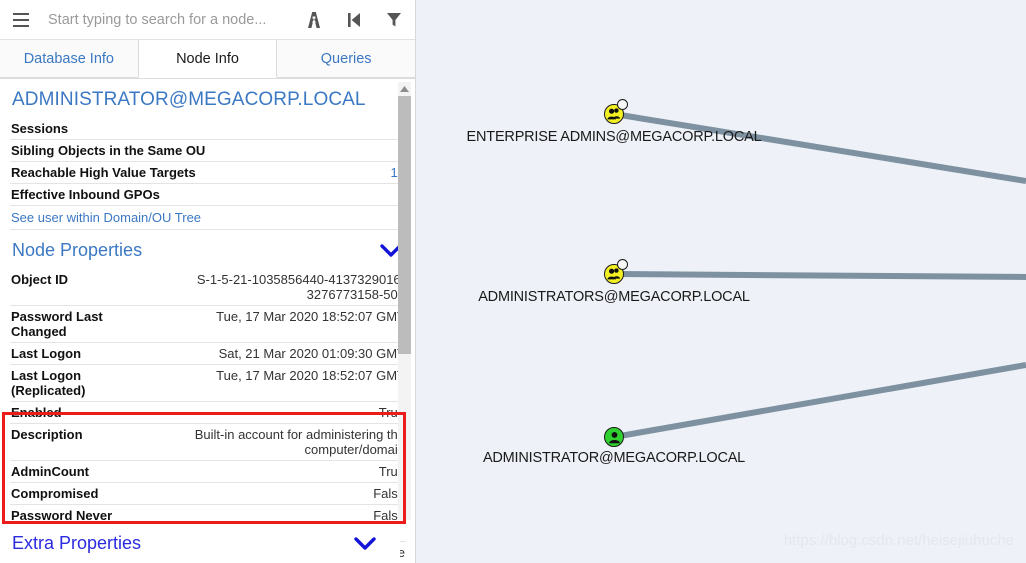 The image size is (1026, 563). What do you see at coordinates (404, 225) in the screenshot?
I see `panel-scrollbar-thumb` at bounding box center [404, 225].